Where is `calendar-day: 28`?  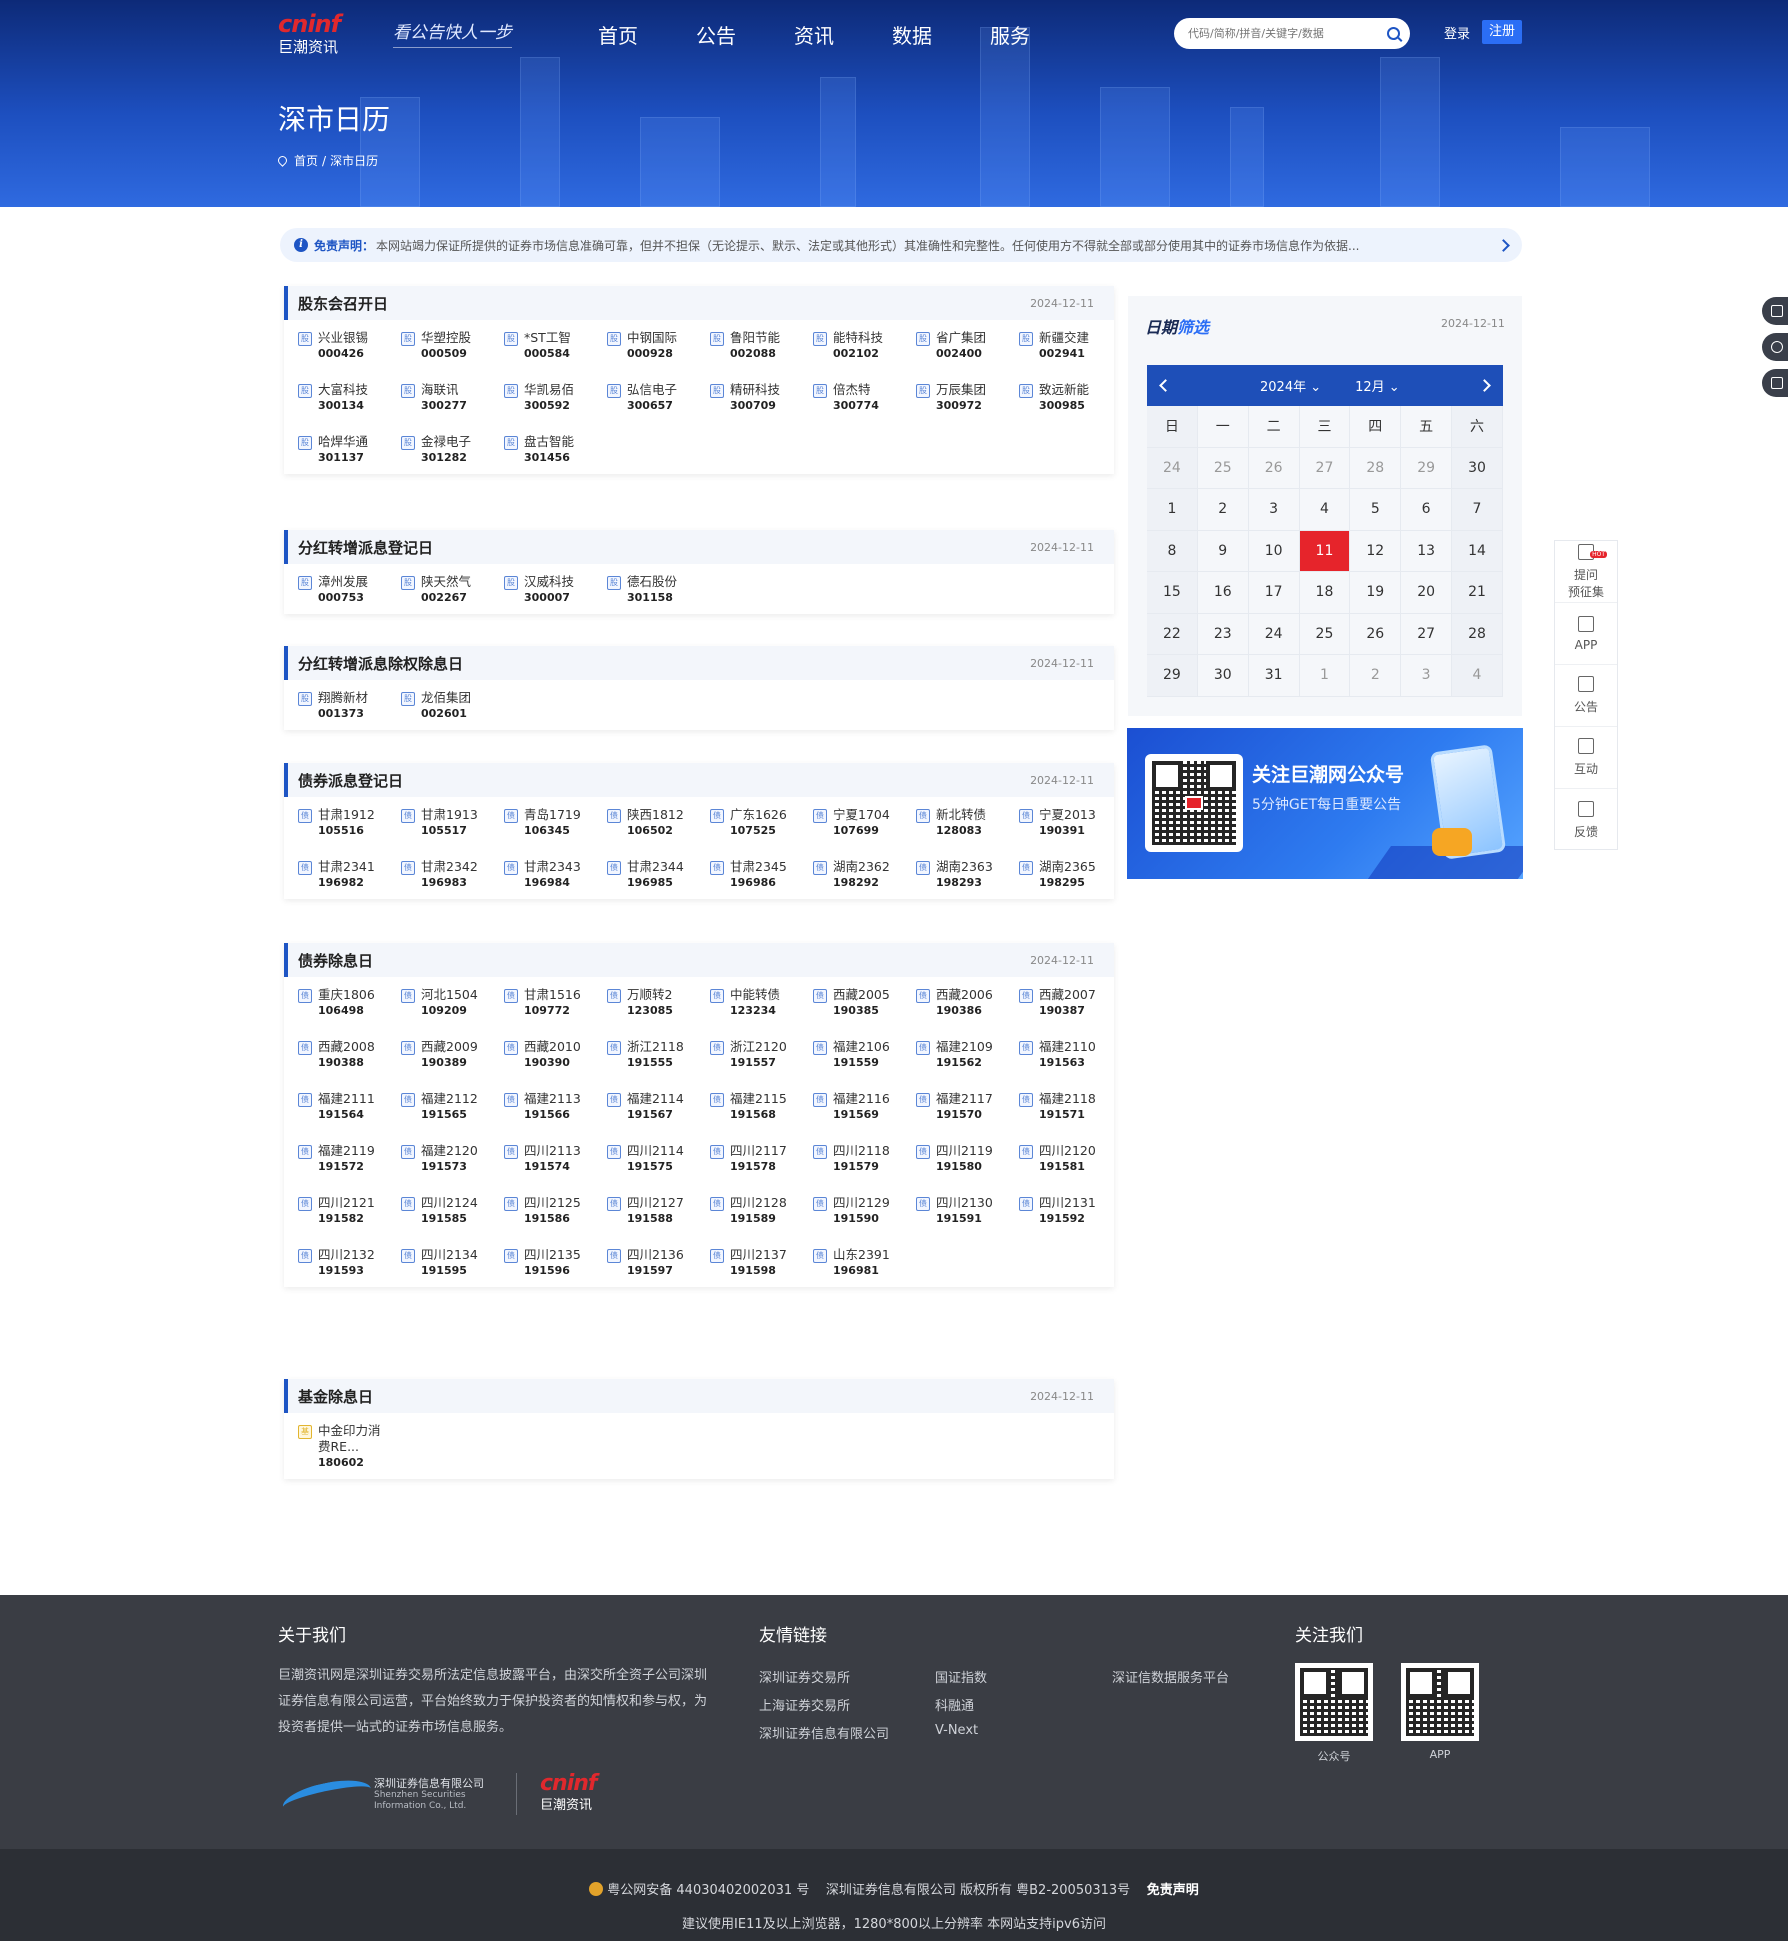 calendar-day: 28 is located at coordinates (1376, 468).